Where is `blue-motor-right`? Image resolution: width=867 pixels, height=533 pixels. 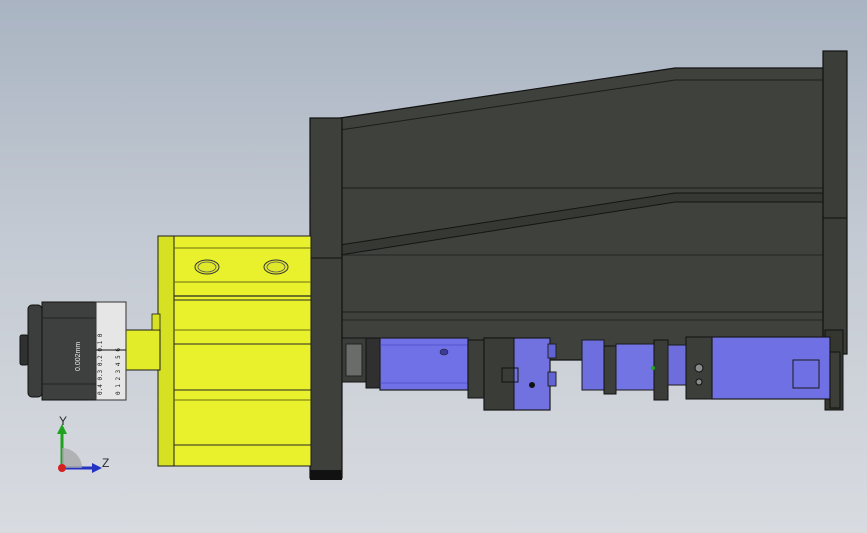 blue-motor-right is located at coordinates (763, 372).